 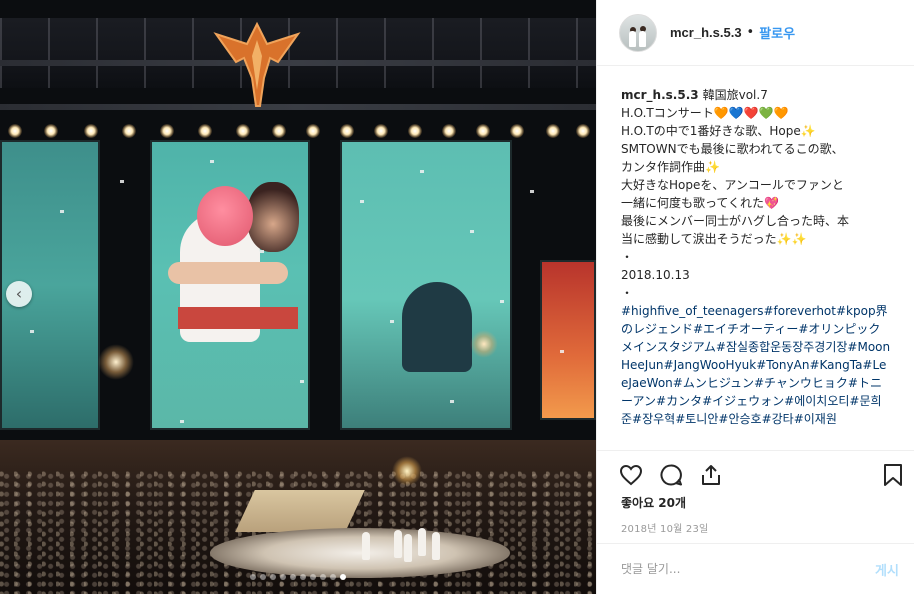 I want to click on caption-date: 2018.10.13, so click(x=655, y=275).